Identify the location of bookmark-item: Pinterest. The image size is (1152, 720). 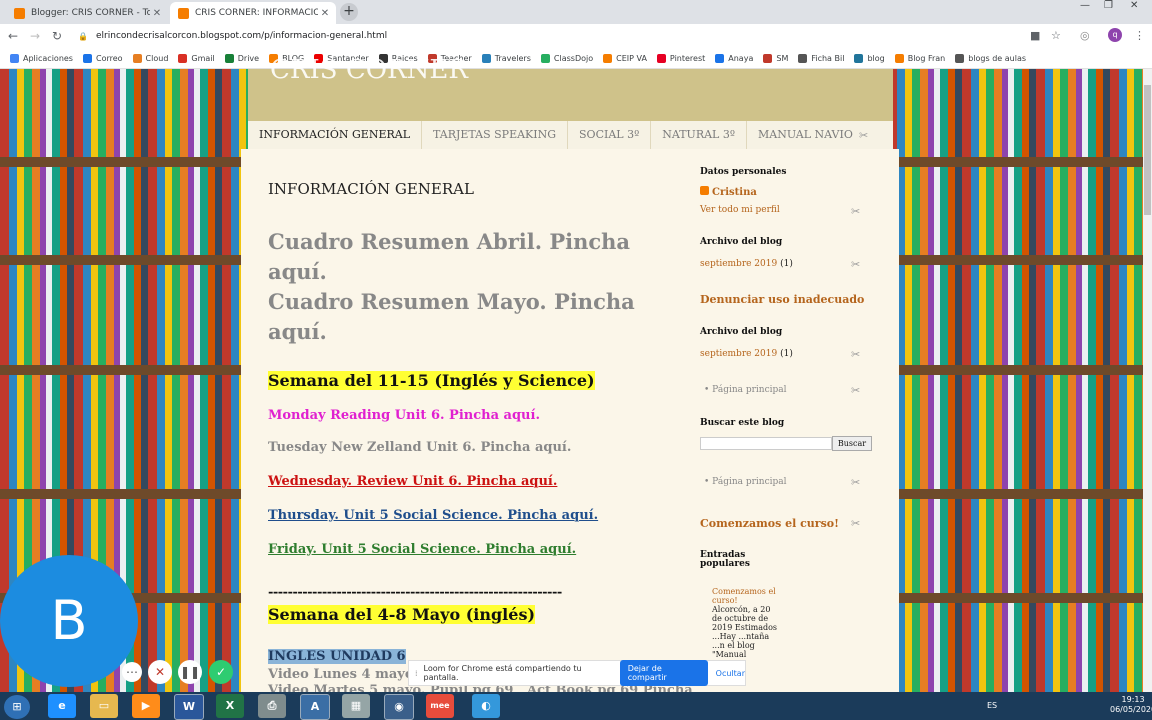
(681, 58).